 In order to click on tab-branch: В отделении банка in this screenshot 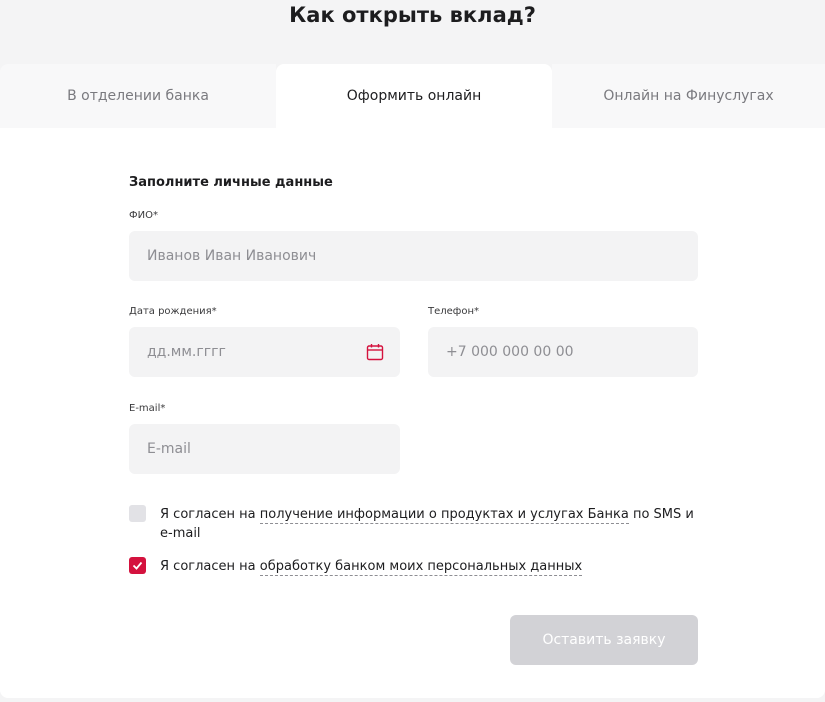, I will do `click(138, 96)`.